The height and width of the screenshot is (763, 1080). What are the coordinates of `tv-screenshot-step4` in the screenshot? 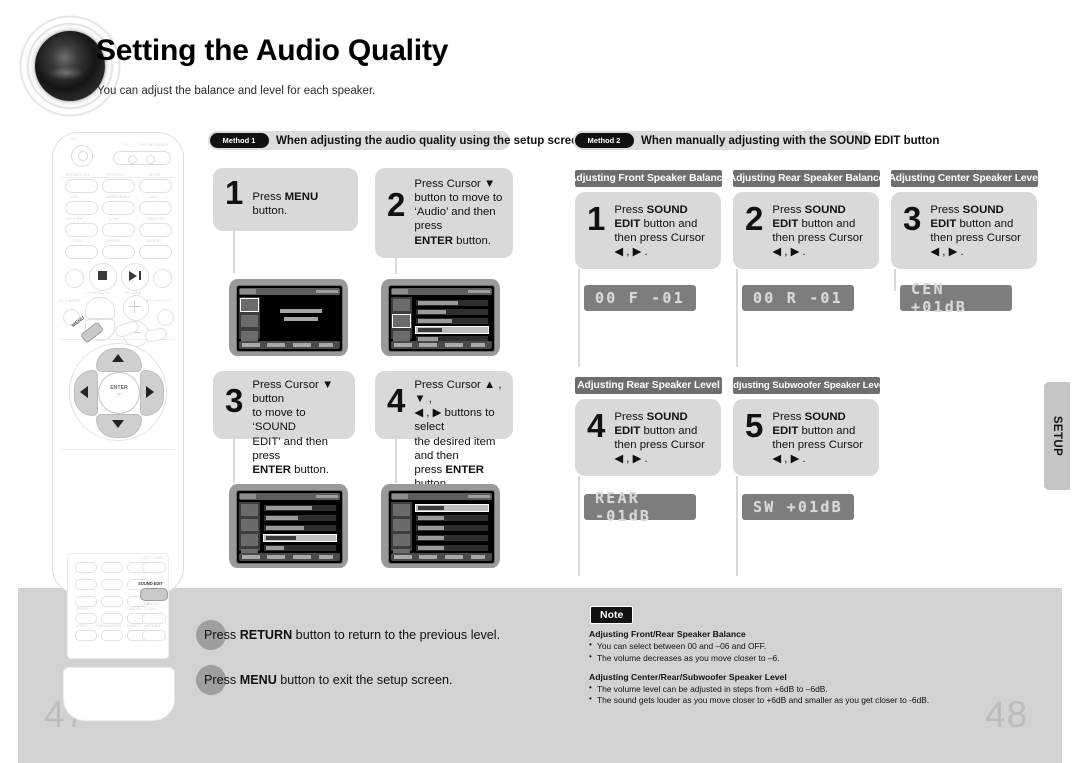 It's located at (440, 526).